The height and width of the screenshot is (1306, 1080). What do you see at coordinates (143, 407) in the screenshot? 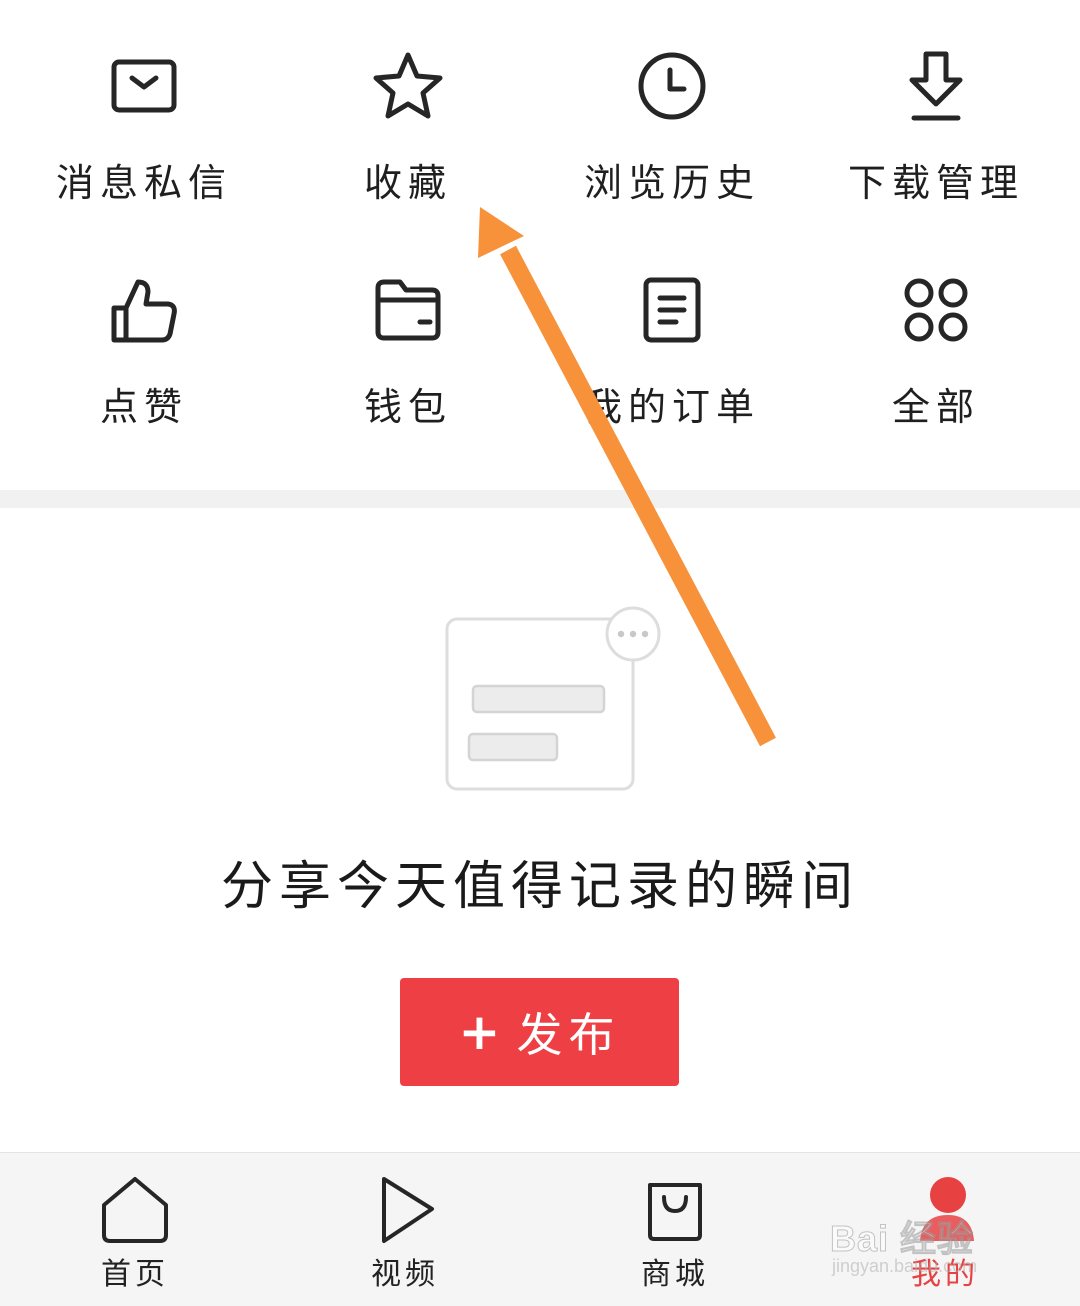
I see `grid-item-label: 点赞` at bounding box center [143, 407].